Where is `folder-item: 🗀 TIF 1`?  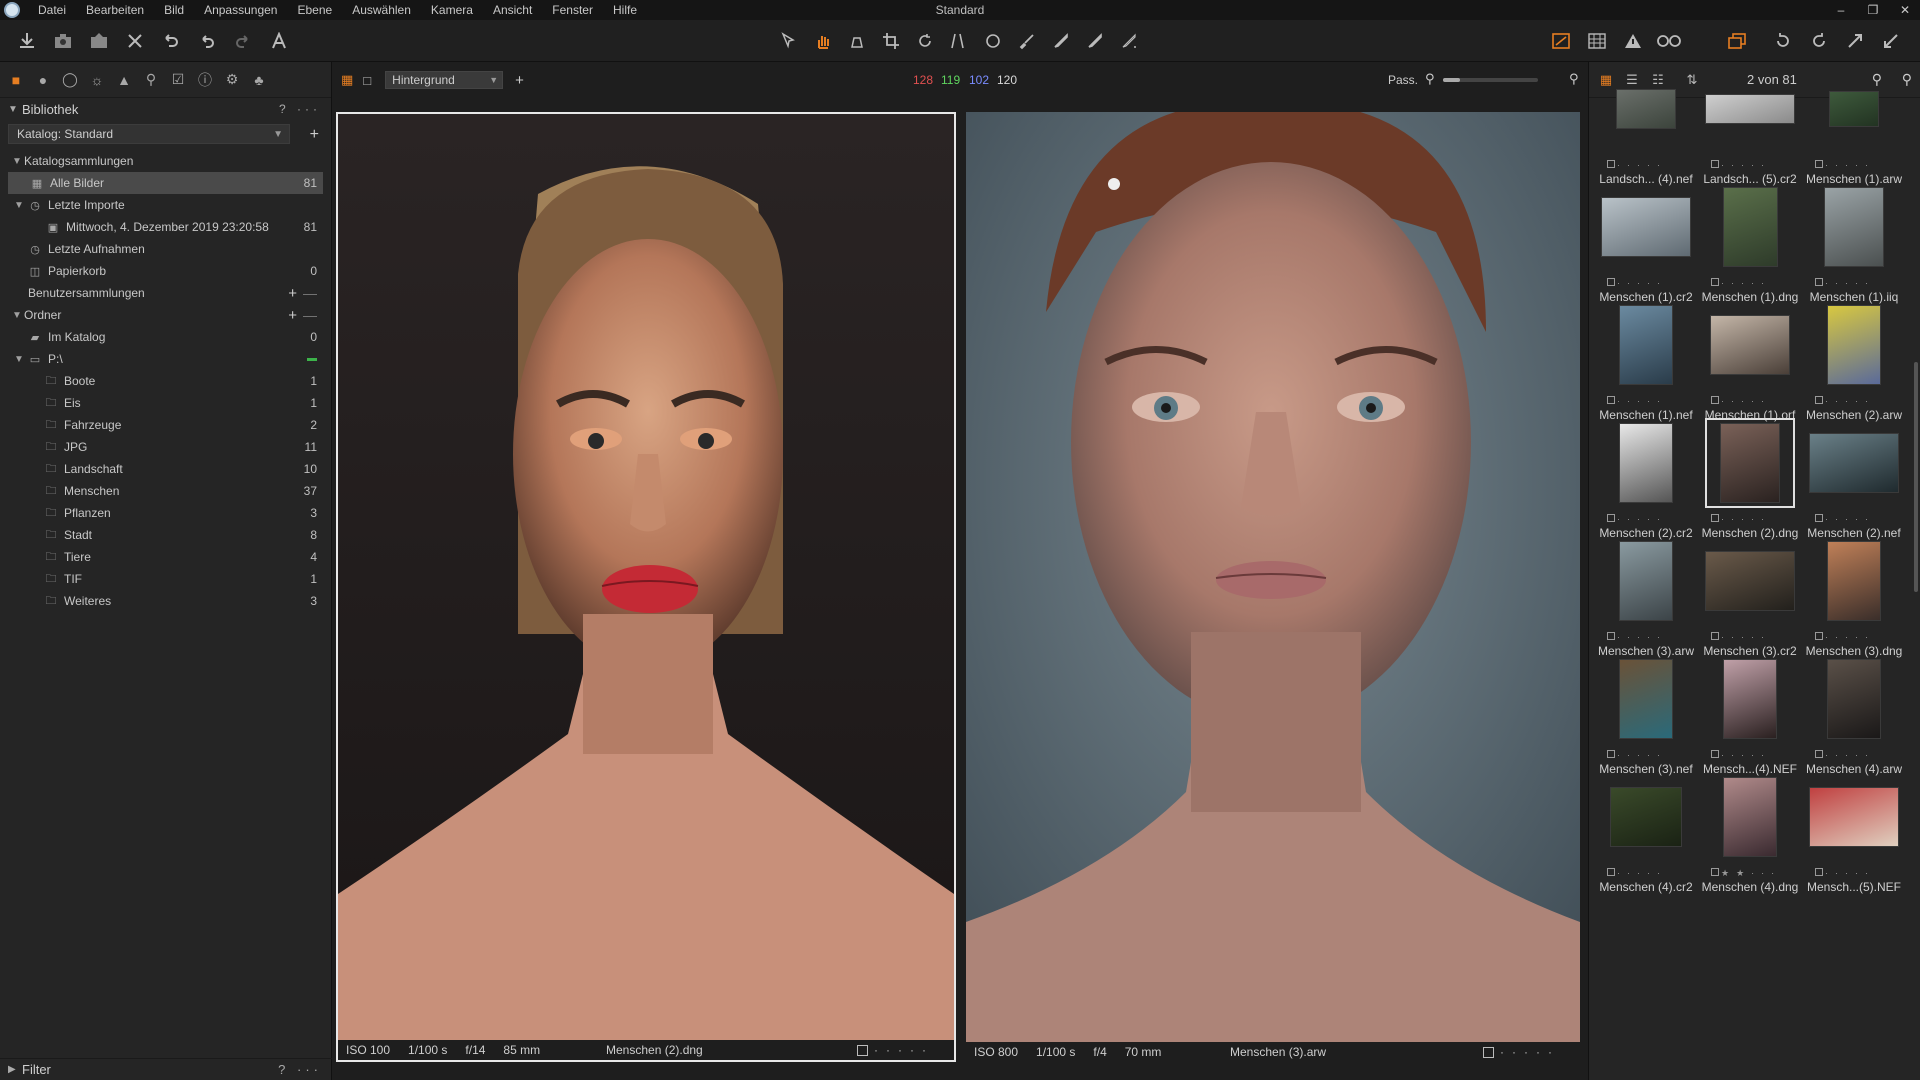 folder-item: 🗀 TIF 1 is located at coordinates (165, 579).